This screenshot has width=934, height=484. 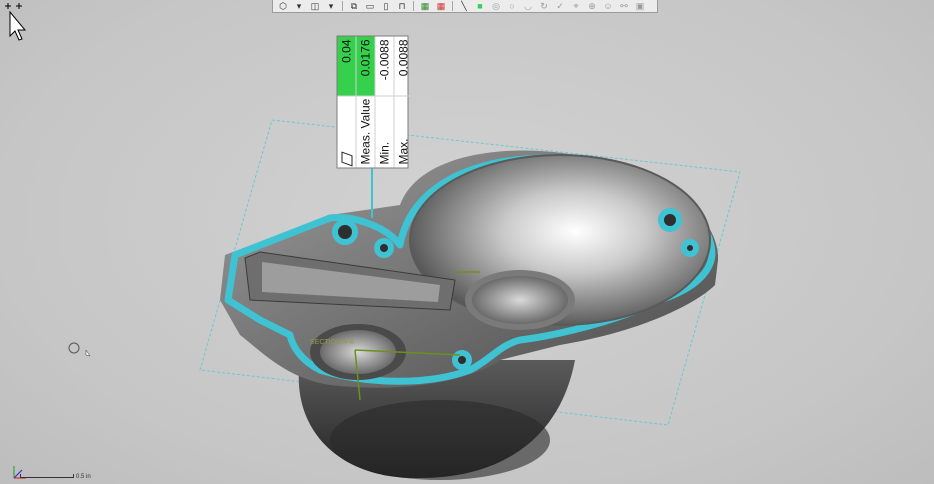 I want to click on rotate-icon: ↻, so click(x=544, y=6).